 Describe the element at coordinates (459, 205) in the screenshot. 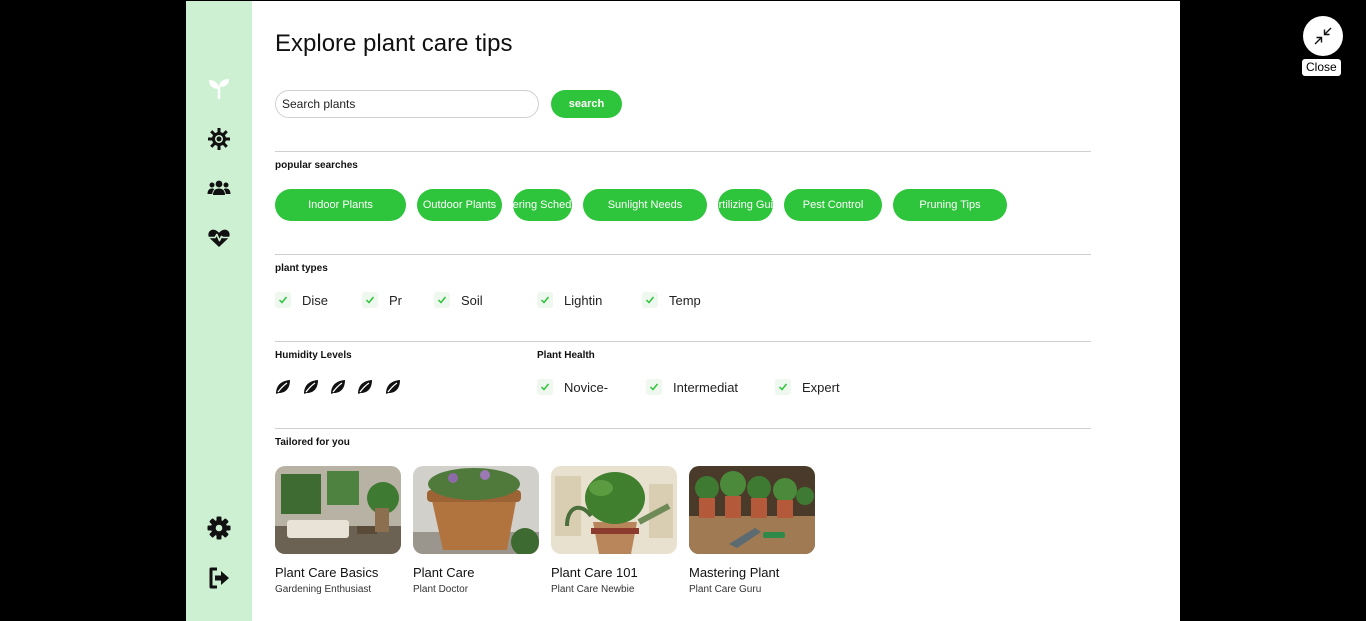

I see `chip-outdoor-plants: Outdoor Plants` at that location.